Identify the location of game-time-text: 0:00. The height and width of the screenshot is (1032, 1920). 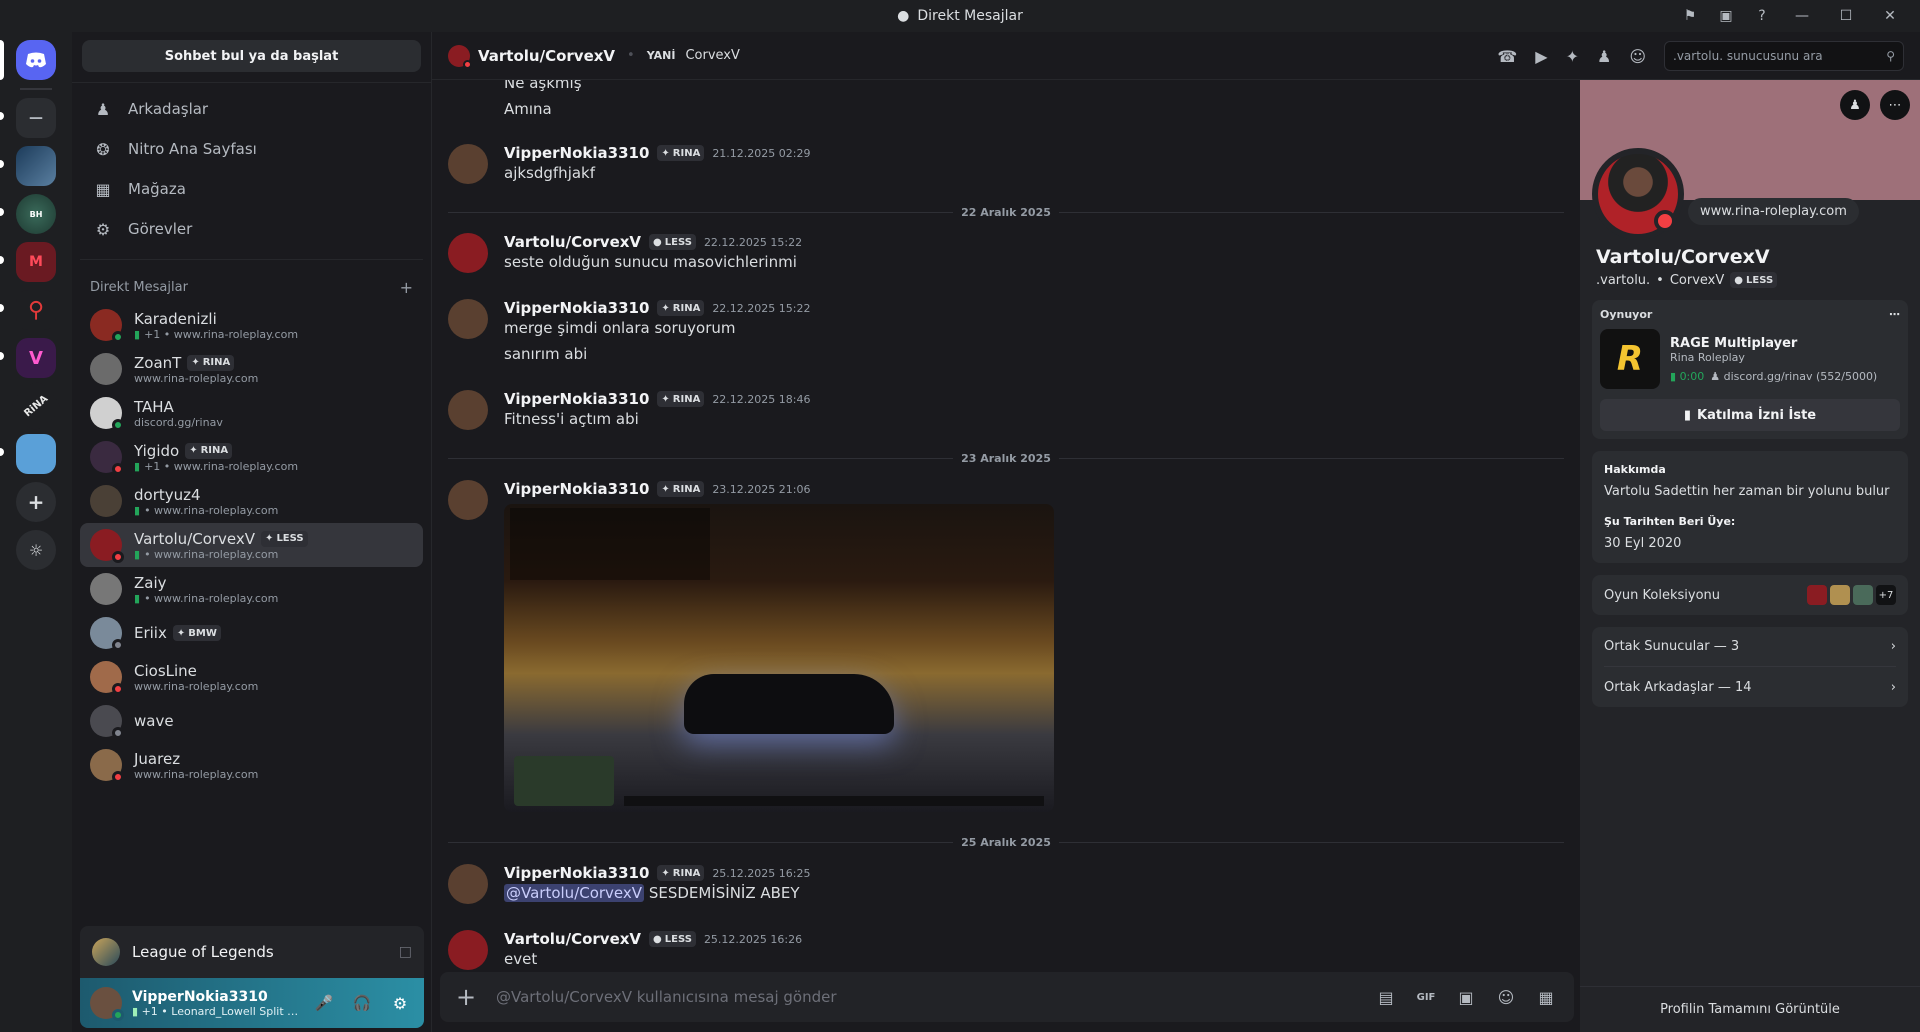
(1692, 376).